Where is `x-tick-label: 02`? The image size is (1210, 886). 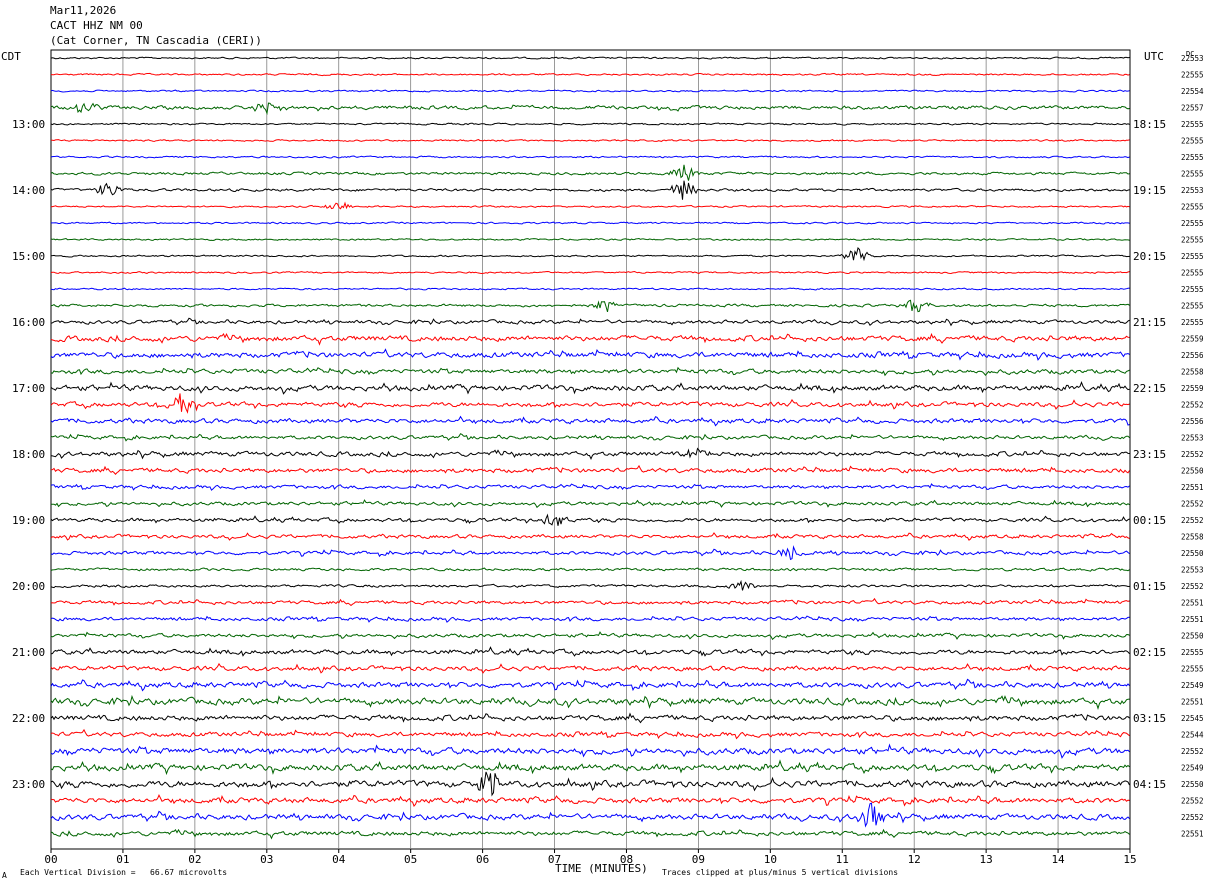 x-tick-label: 02 is located at coordinates (194, 859).